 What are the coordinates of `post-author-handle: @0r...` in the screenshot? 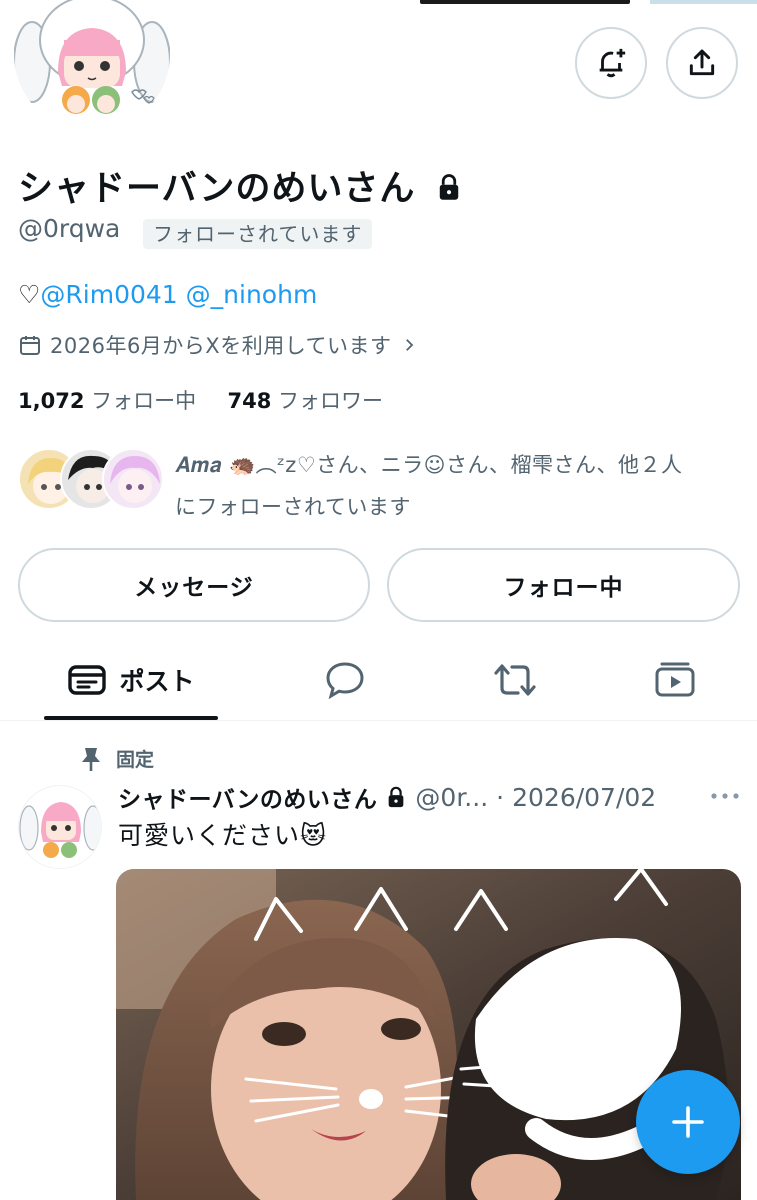 It's located at (451, 797).